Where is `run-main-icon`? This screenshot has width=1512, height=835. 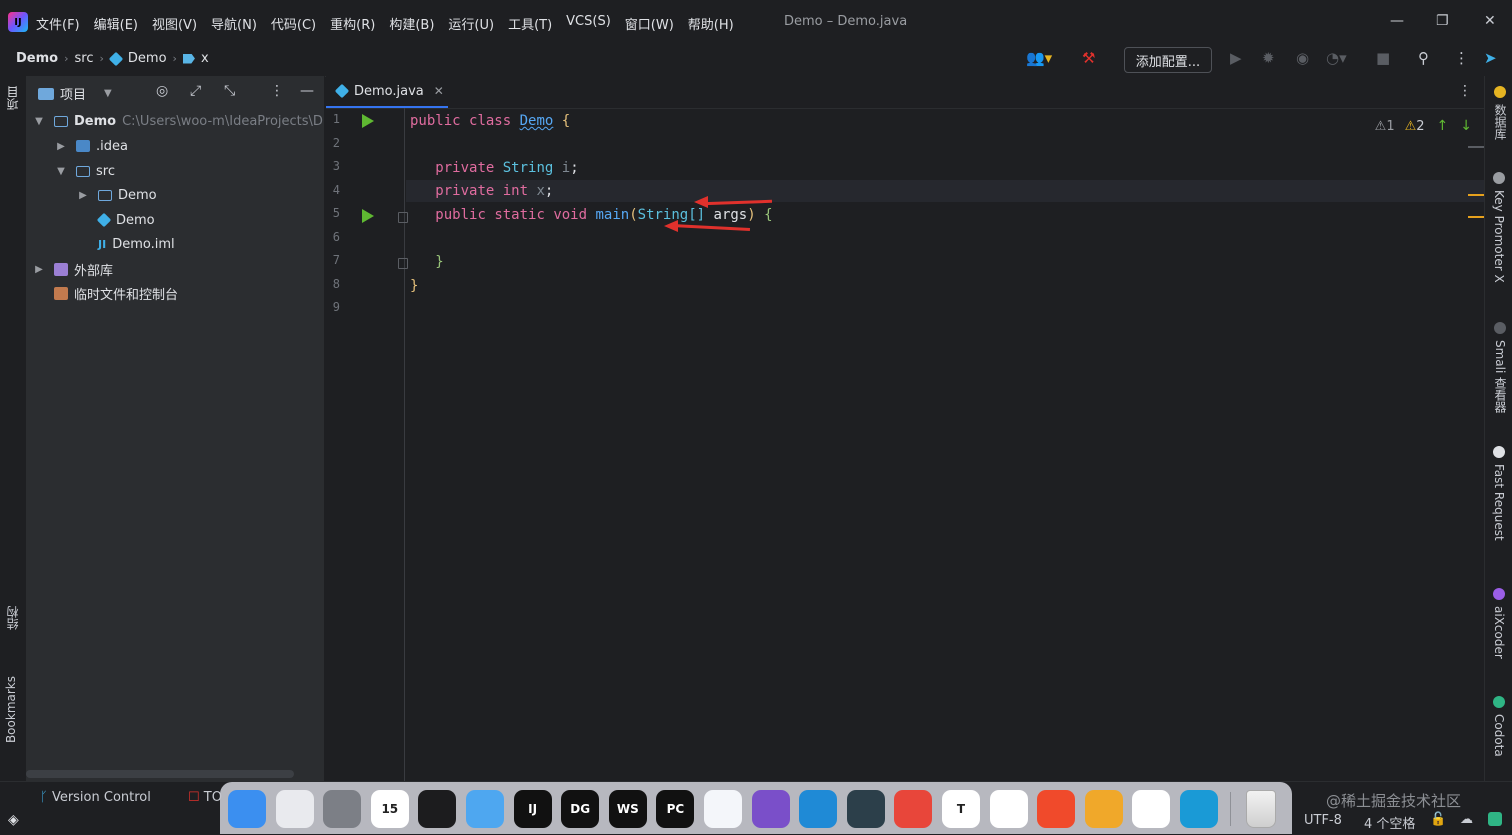
run-main-icon is located at coordinates (368, 216).